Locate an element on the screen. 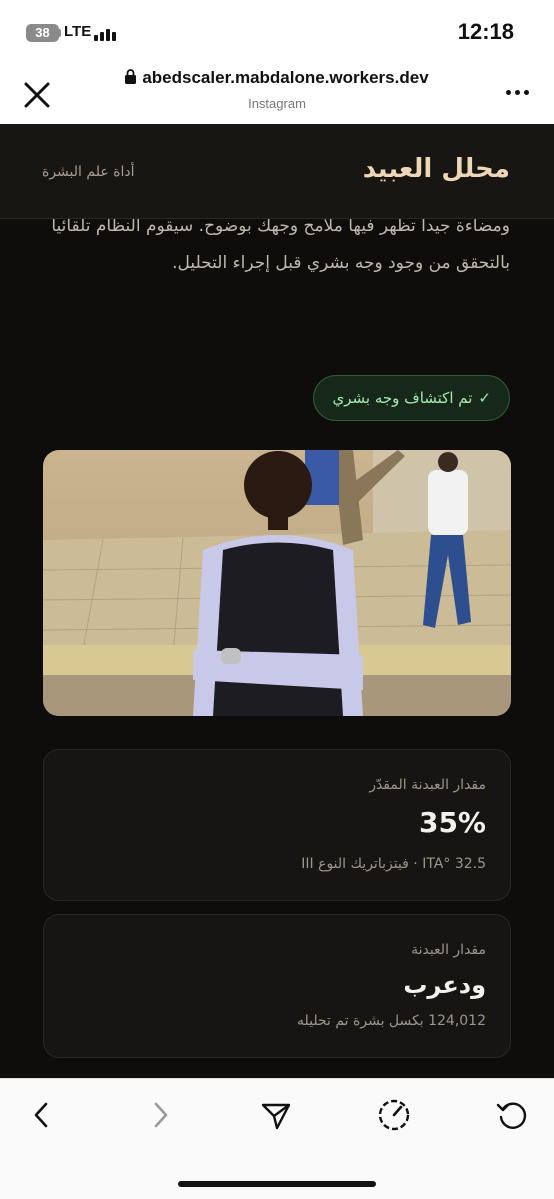  signal-icon is located at coordinates (107, 33).